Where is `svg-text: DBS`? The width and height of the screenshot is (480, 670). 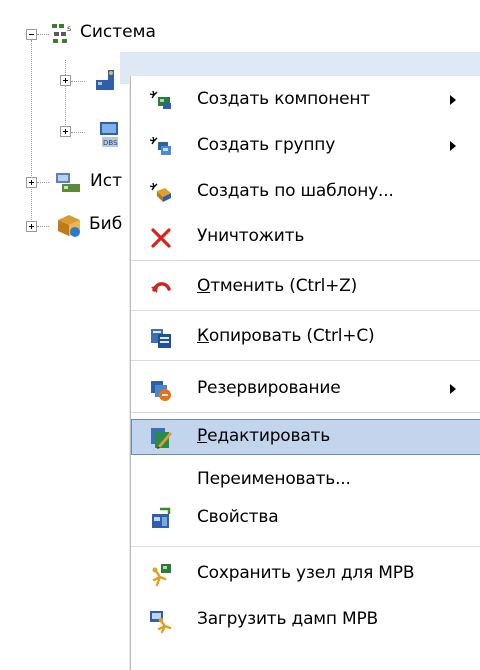
svg-text: DBS is located at coordinates (110, 143).